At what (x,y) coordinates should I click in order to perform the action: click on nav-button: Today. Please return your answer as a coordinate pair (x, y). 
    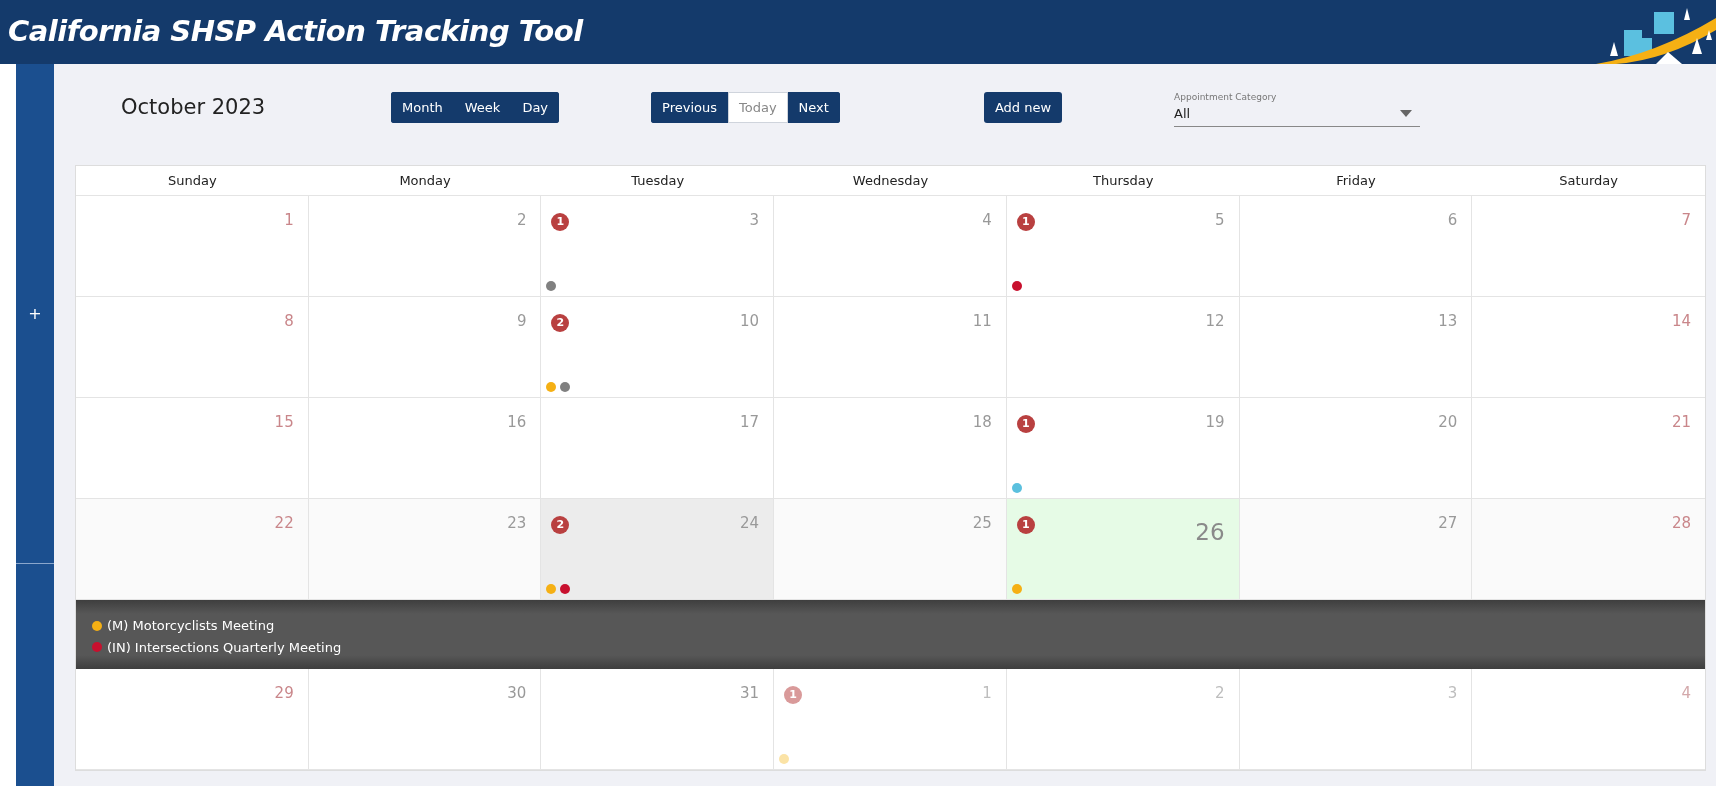
    Looking at the image, I should click on (758, 107).